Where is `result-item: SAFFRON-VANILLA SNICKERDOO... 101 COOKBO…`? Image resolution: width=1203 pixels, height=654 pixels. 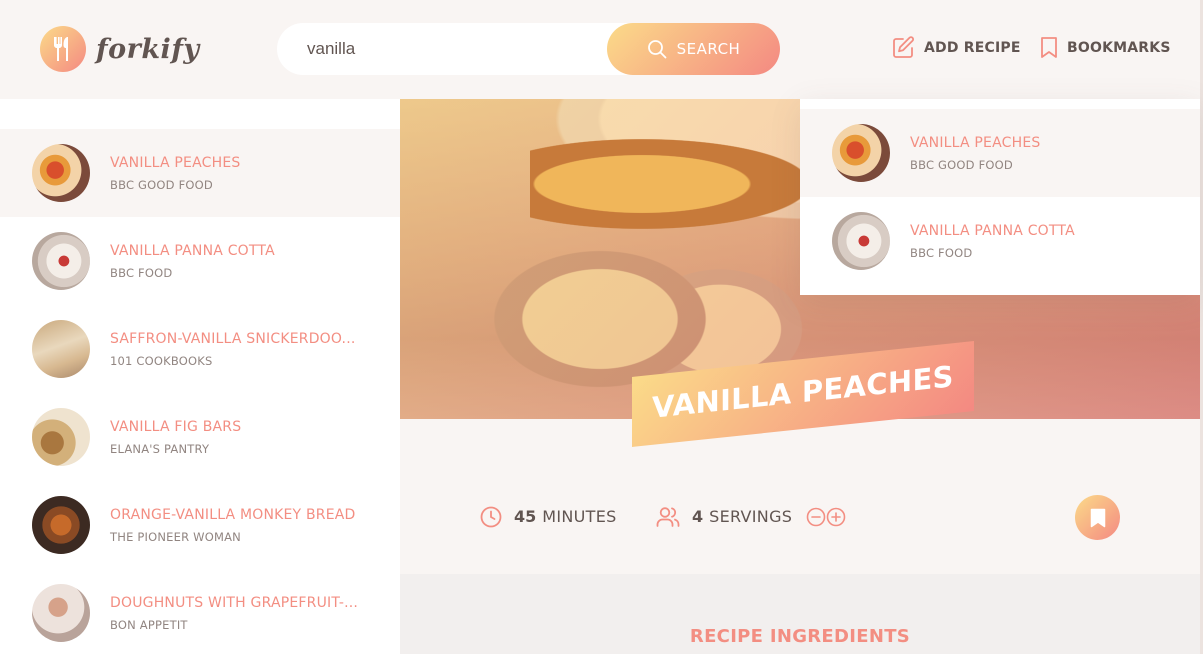
result-item: SAFFRON-VANILLA SNICKERDOO... 101 COOKBO… is located at coordinates (200, 349).